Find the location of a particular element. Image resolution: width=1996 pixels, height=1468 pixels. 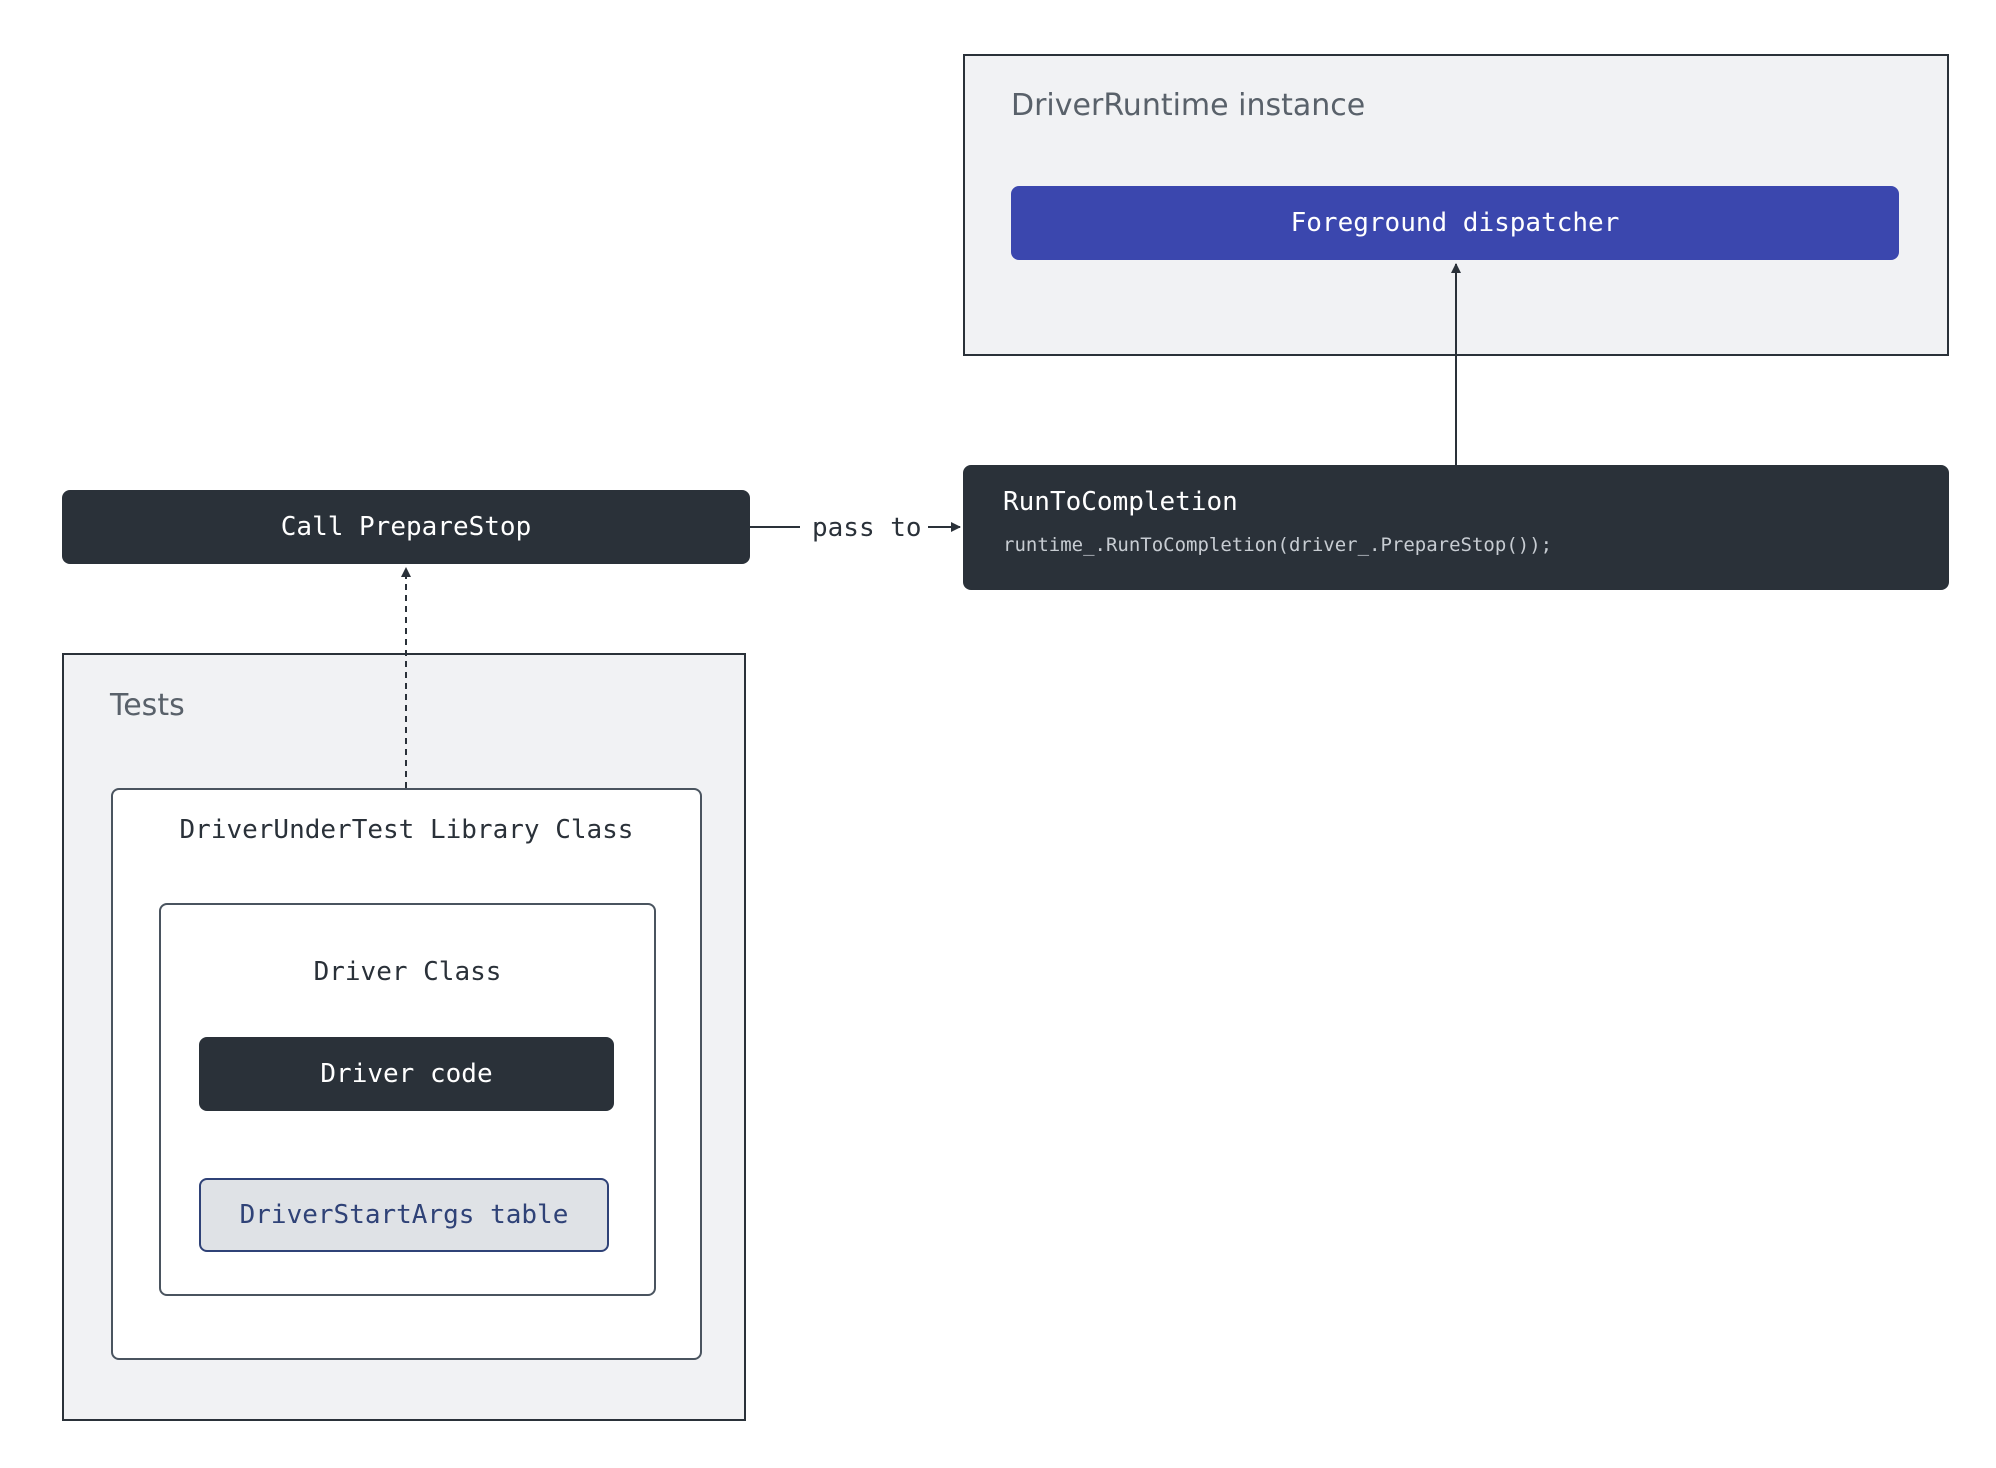

run-to-completion-title: RunToCompletion is located at coordinates (1120, 502).